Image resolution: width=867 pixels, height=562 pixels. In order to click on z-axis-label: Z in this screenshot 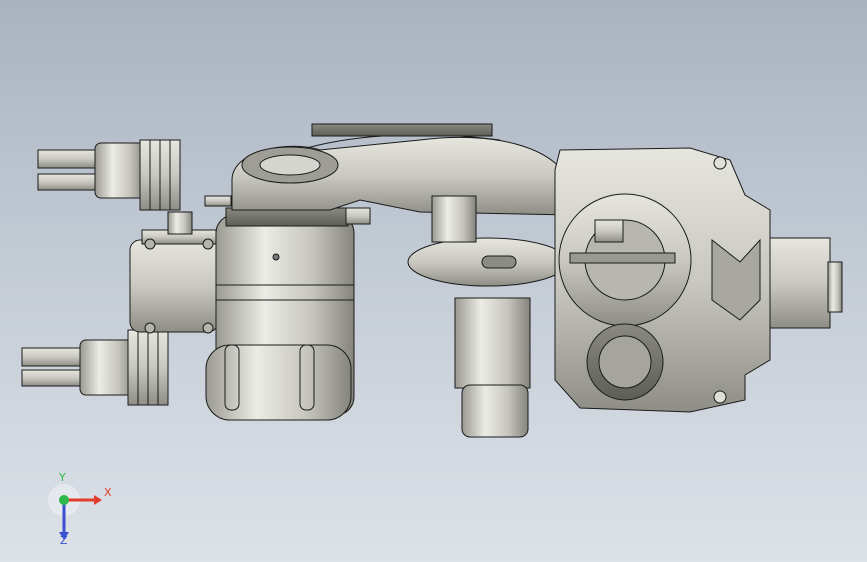, I will do `click(64, 540)`.